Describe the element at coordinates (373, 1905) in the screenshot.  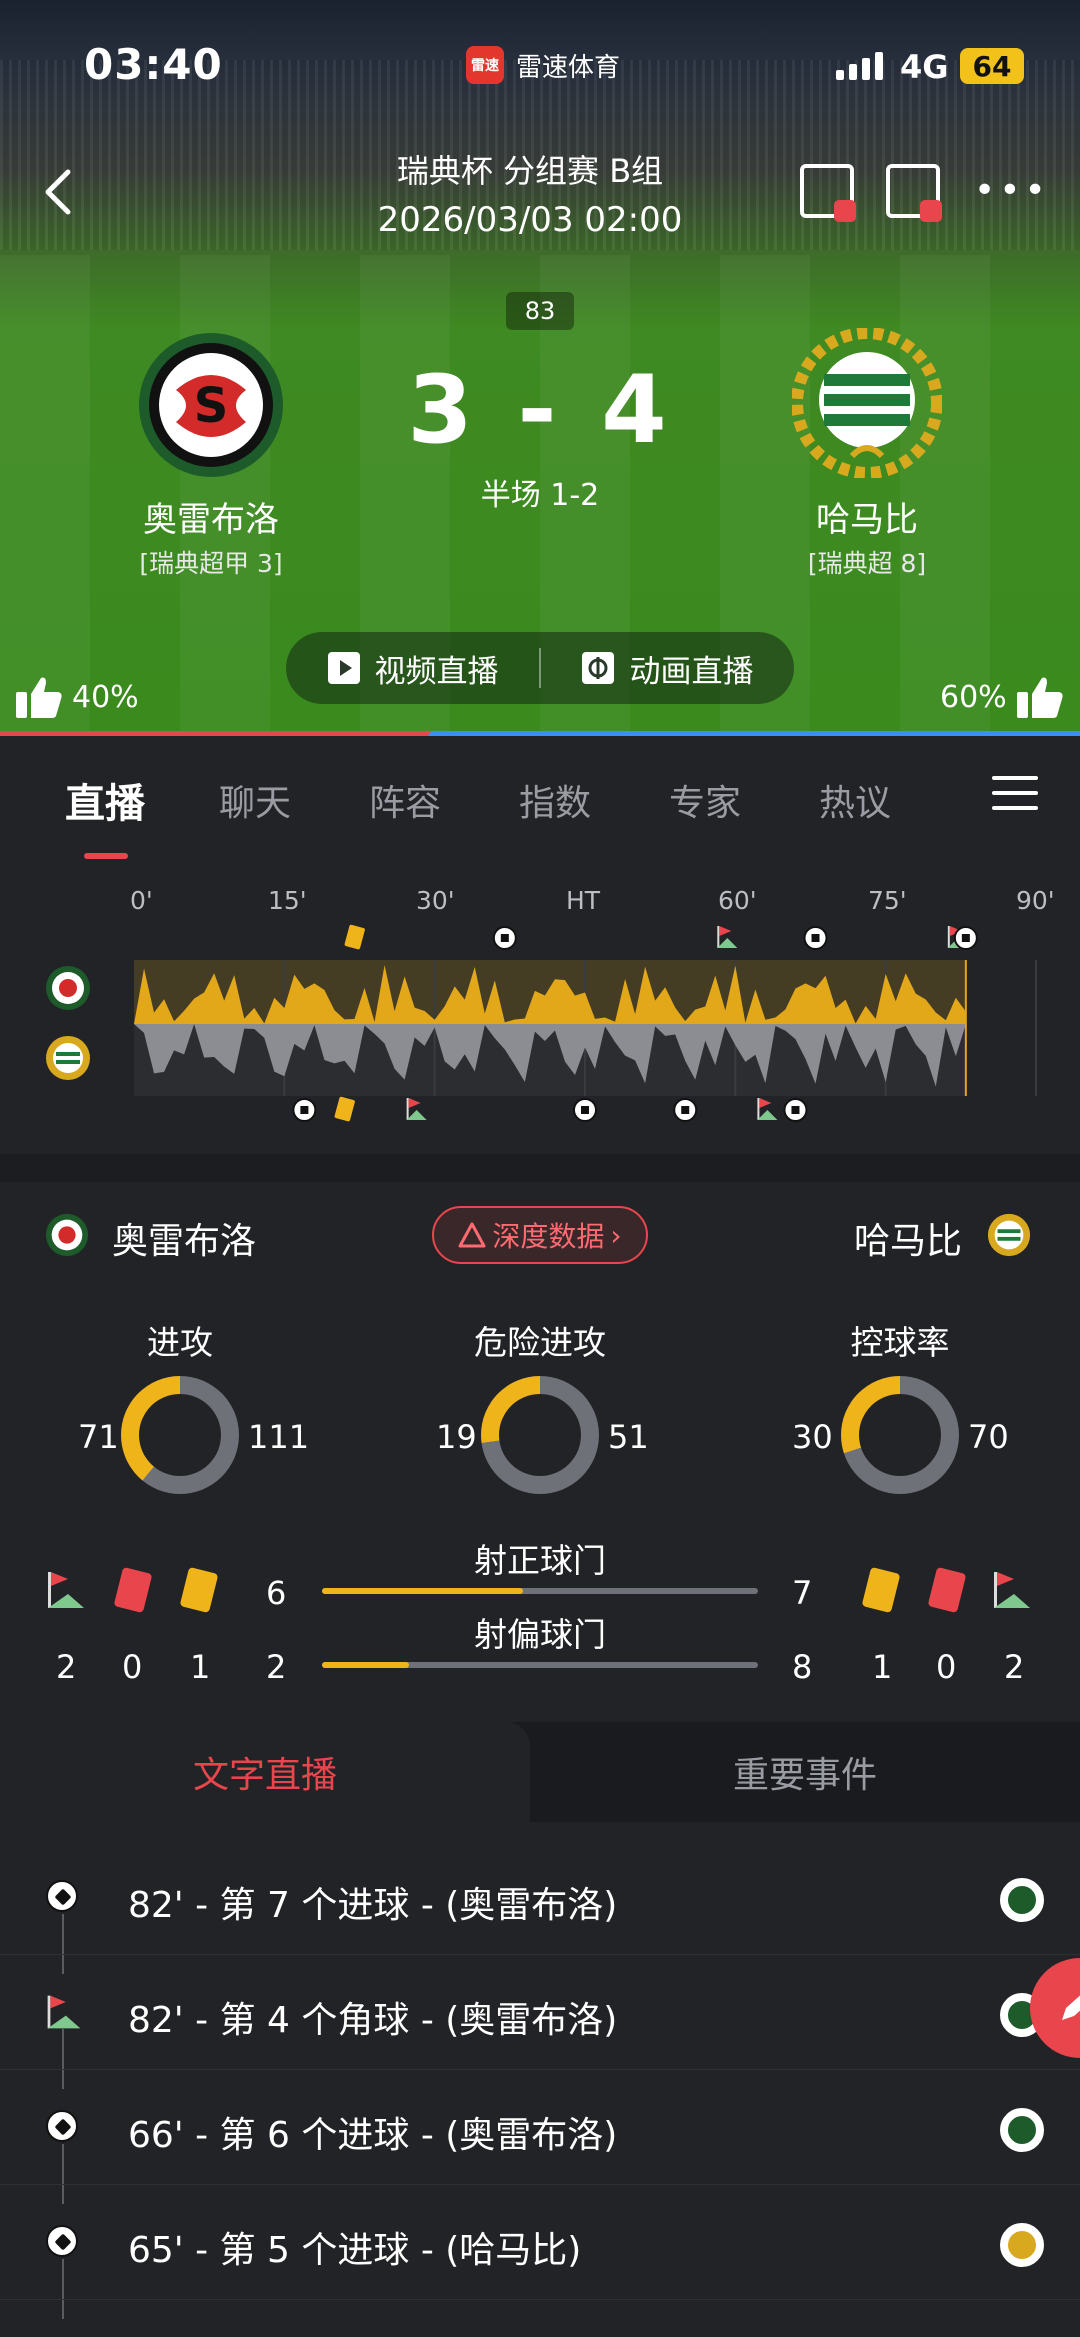
I see `feed-text: 82' - 第 7 个进球 - (奥雷布洛)` at that location.